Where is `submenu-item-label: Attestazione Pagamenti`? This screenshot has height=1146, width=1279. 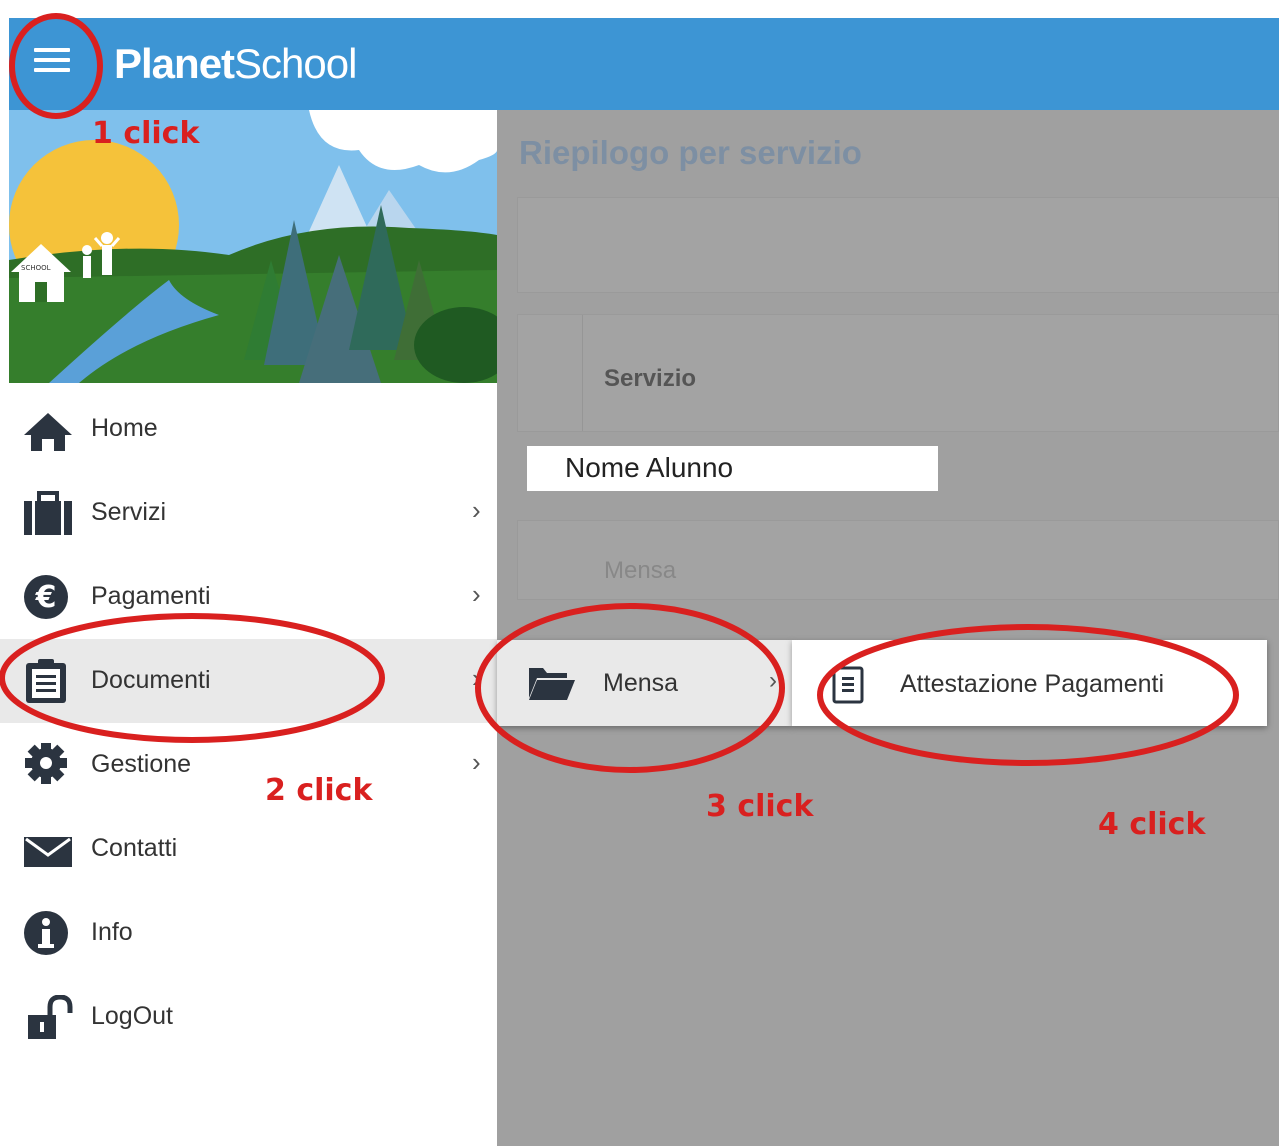 submenu-item-label: Attestazione Pagamenti is located at coordinates (1032, 684).